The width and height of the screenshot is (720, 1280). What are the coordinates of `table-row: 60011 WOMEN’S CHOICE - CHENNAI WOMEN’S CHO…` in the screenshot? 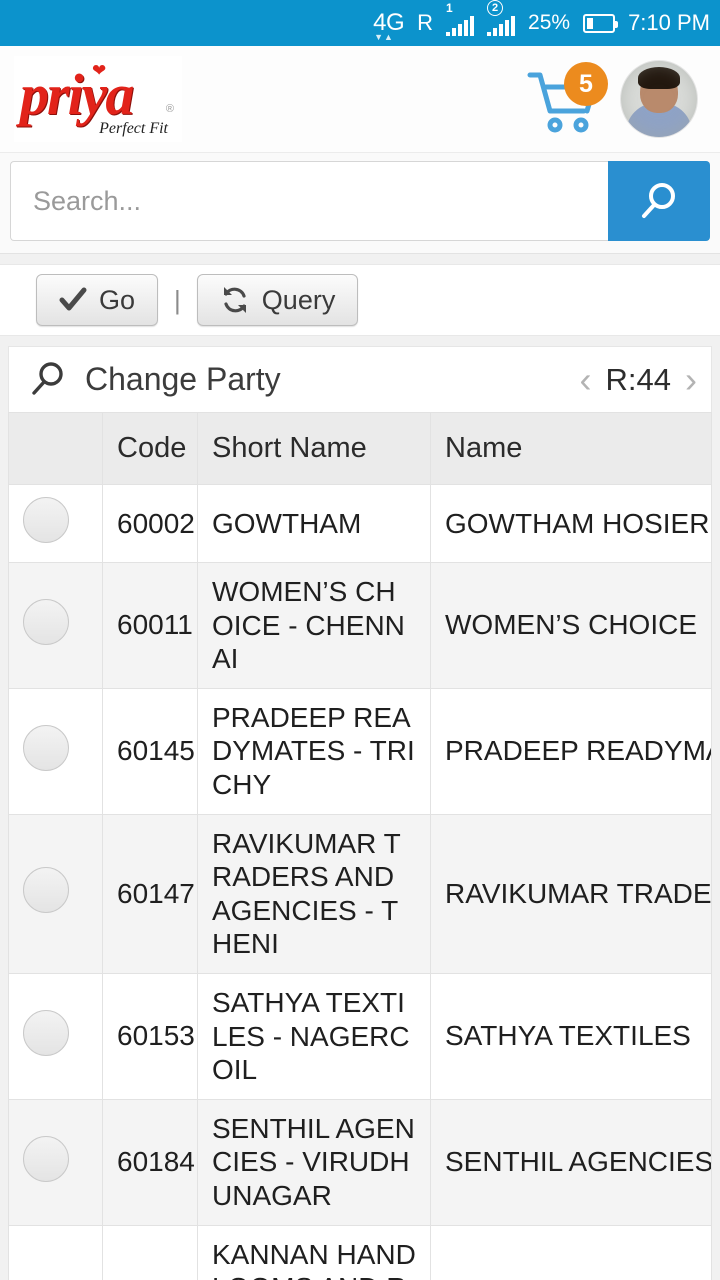 It's located at (360, 625).